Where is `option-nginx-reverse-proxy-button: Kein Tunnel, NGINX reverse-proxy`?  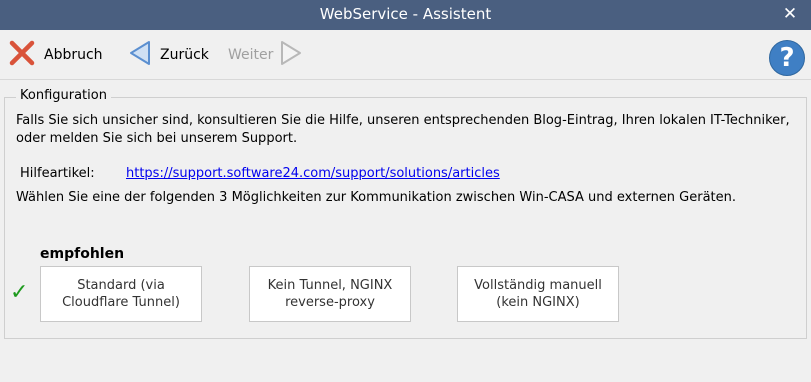 option-nginx-reverse-proxy-button: Kein Tunnel, NGINX reverse-proxy is located at coordinates (330, 294).